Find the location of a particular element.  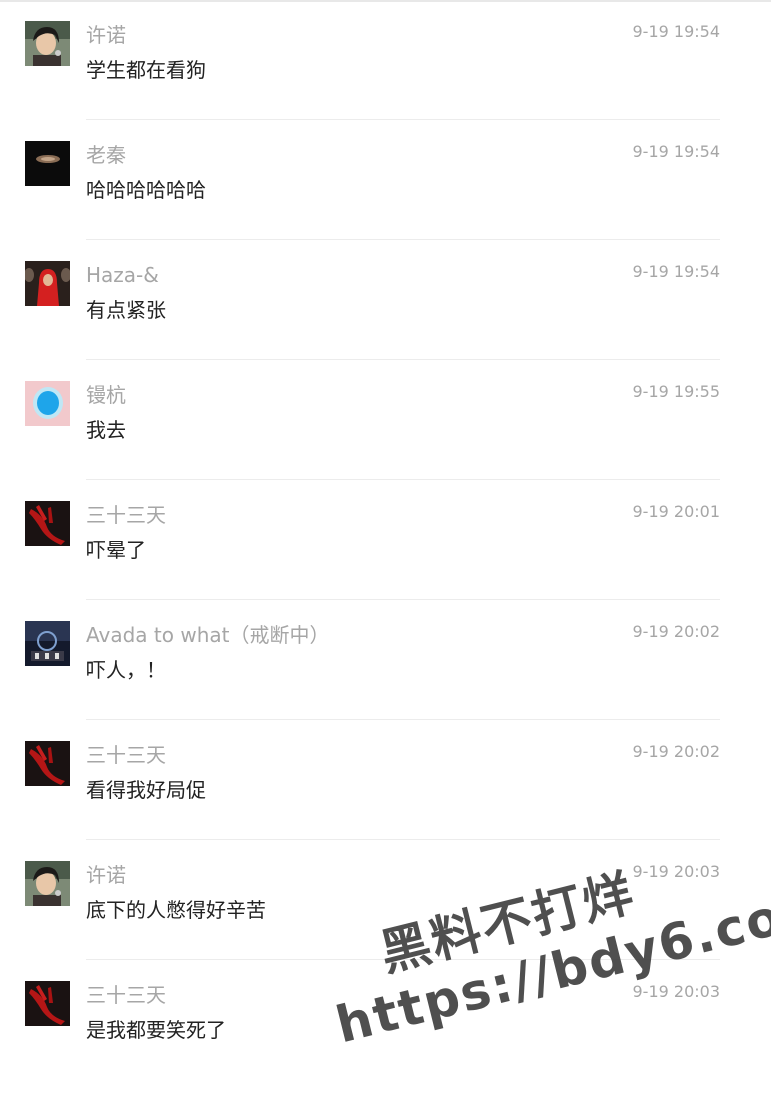

comment-item: Haza-& 9-19 19:54 有点紧张 is located at coordinates (385, 300).